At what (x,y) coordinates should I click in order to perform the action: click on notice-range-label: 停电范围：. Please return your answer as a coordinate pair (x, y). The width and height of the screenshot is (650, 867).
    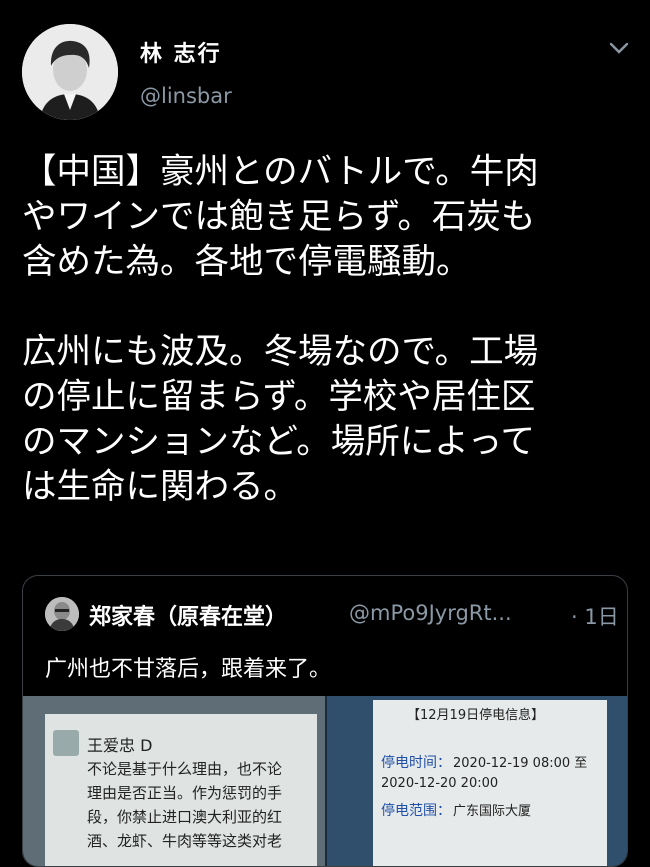
    Looking at the image, I should click on (416, 811).